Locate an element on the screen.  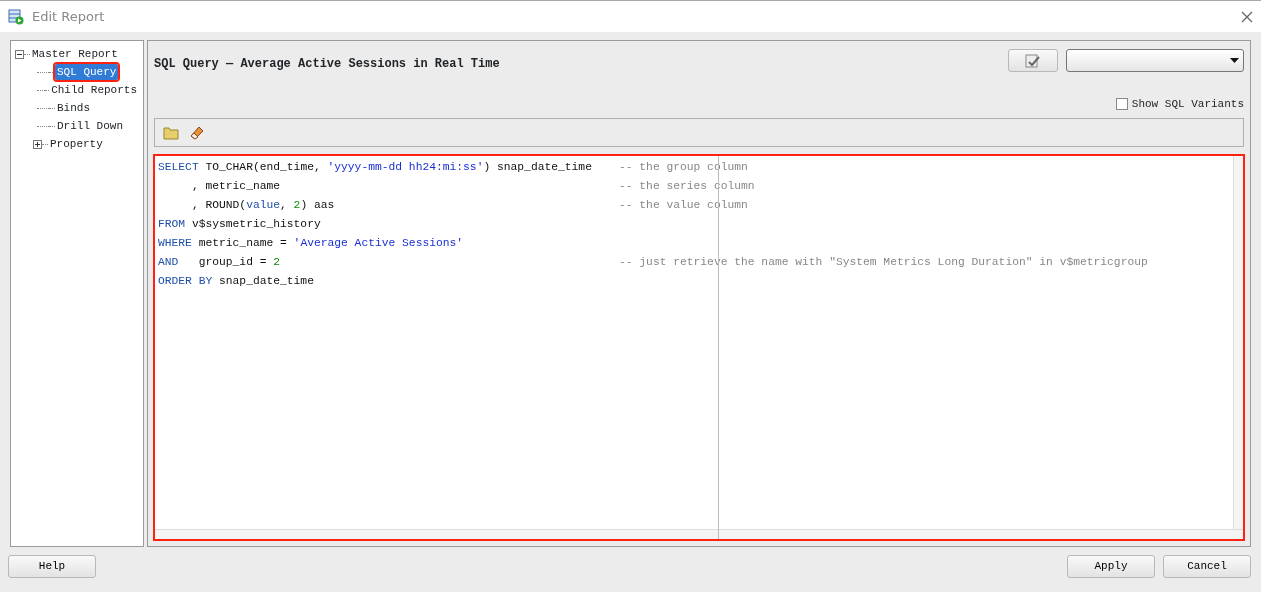
horizontal-scrollbar is located at coordinates (699, 534).